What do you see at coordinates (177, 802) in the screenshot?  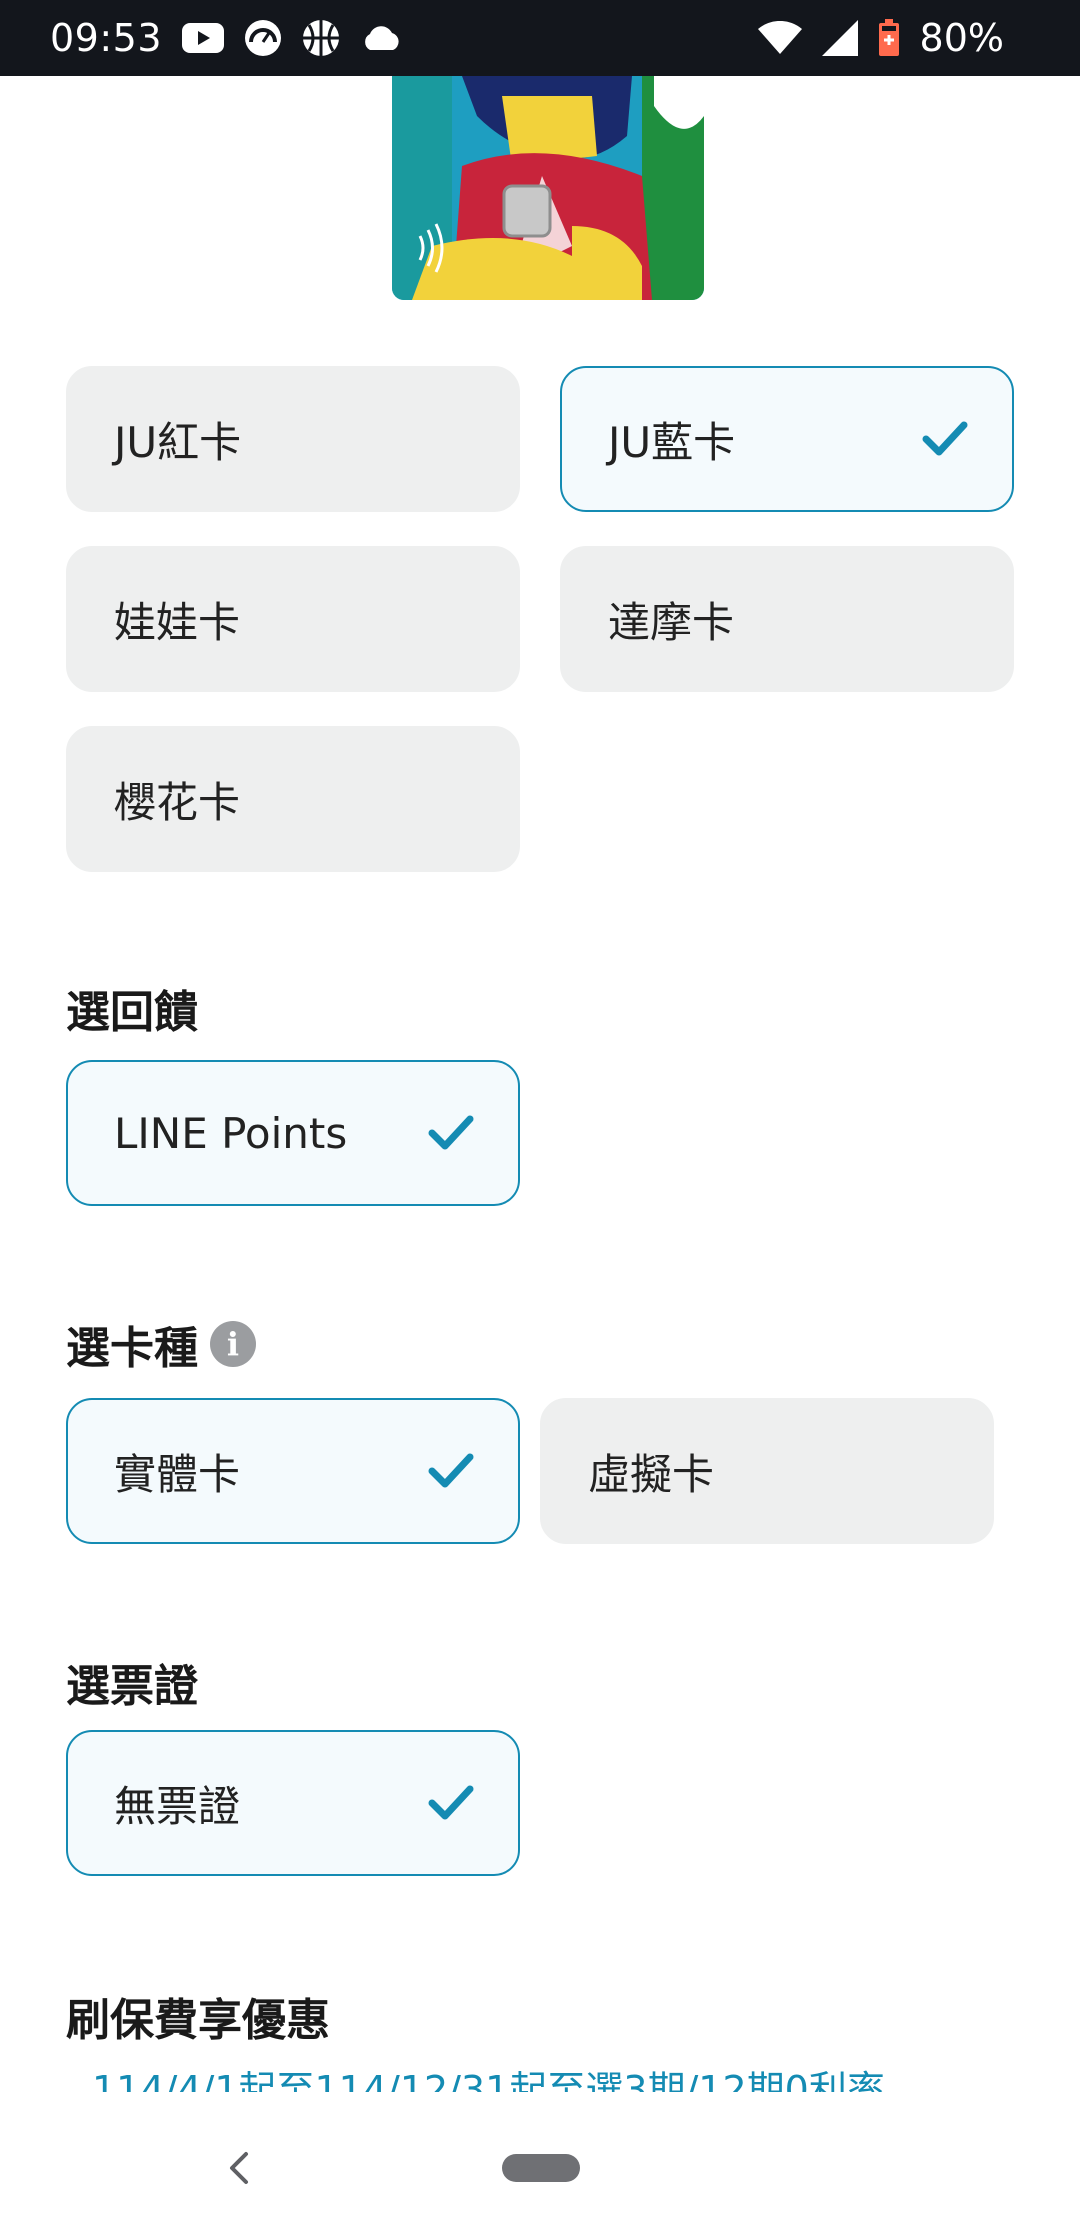 I see `card-option-label: 櫻花卡` at bounding box center [177, 802].